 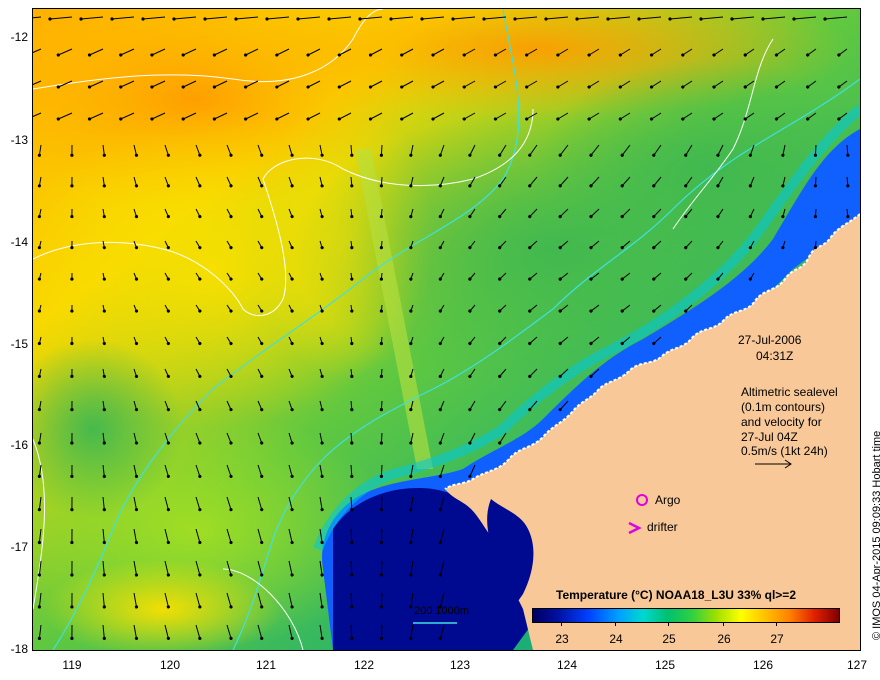 What do you see at coordinates (364, 665) in the screenshot?
I see `x-tick-label: 122` at bounding box center [364, 665].